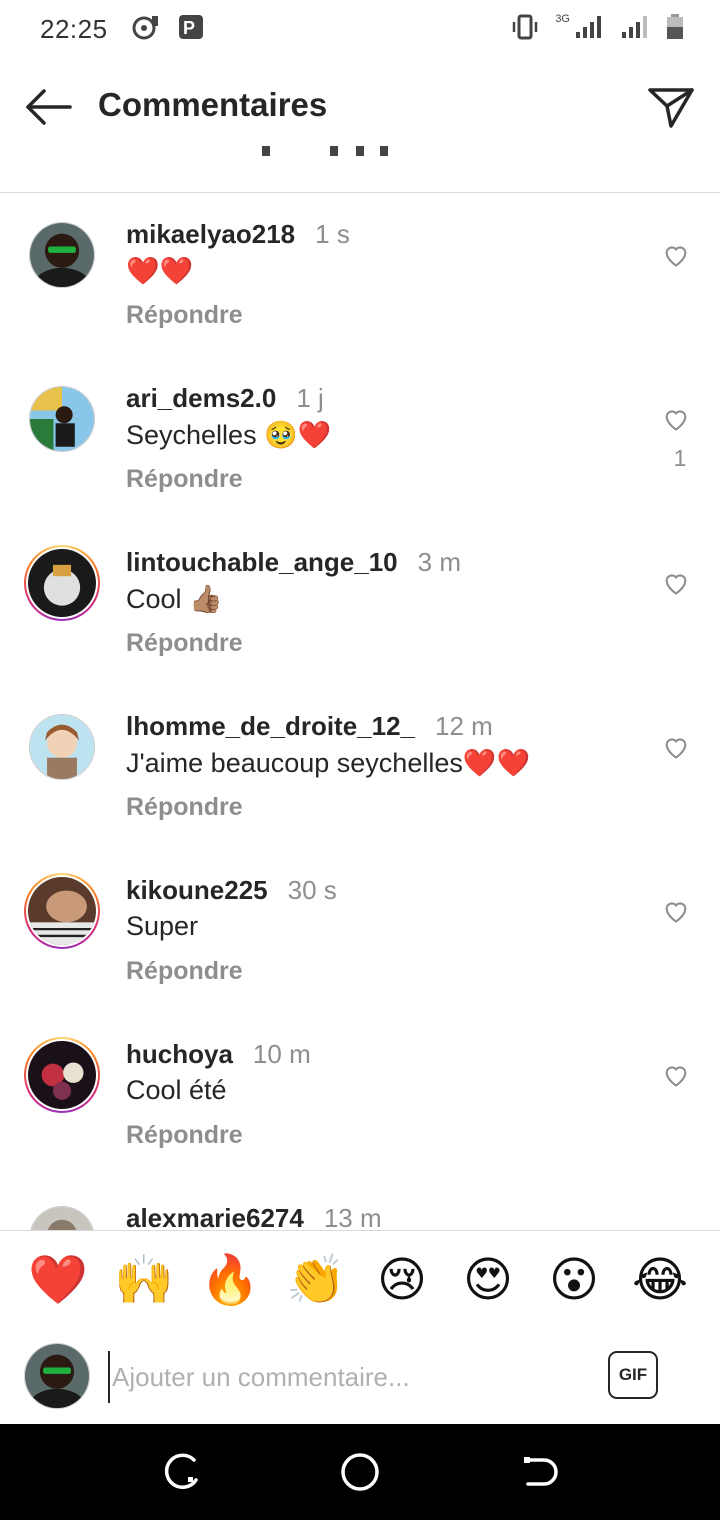 The width and height of the screenshot is (720, 1520). I want to click on emoji-raised-hands-button: 🙌, so click(144, 1281).